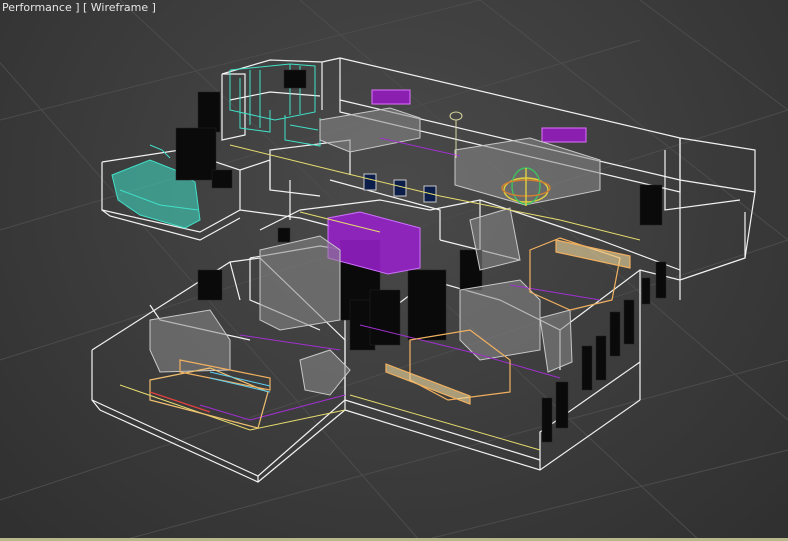 This screenshot has width=788, height=541. What do you see at coordinates (400, 188) in the screenshot?
I see `windows` at bounding box center [400, 188].